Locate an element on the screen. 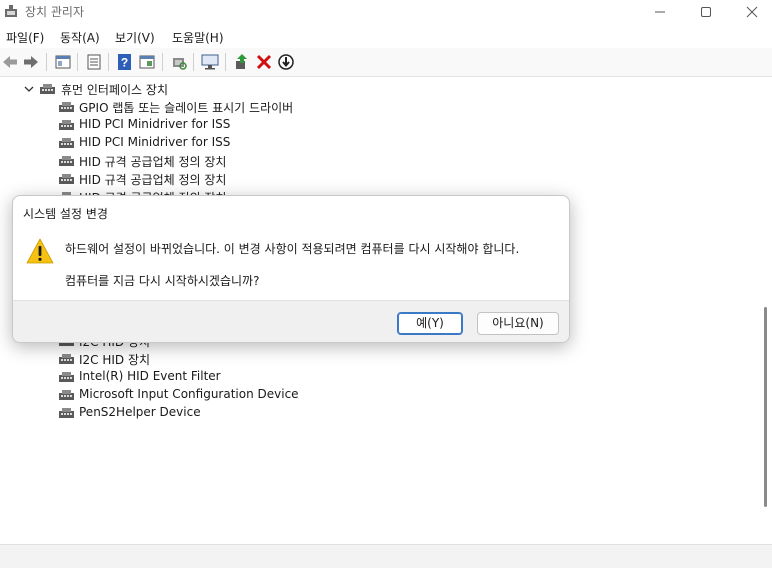 This screenshot has width=772, height=568. close-icon is located at coordinates (752, 12).